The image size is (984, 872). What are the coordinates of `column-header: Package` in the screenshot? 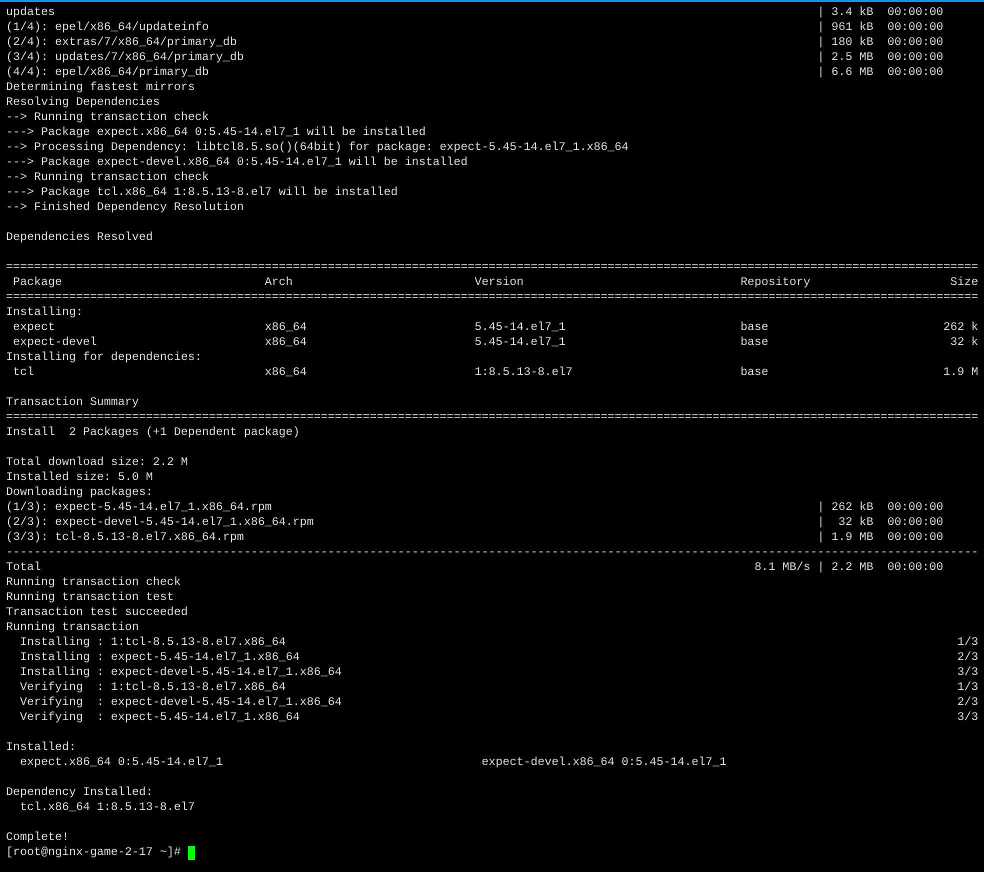 It's located at (37, 282).